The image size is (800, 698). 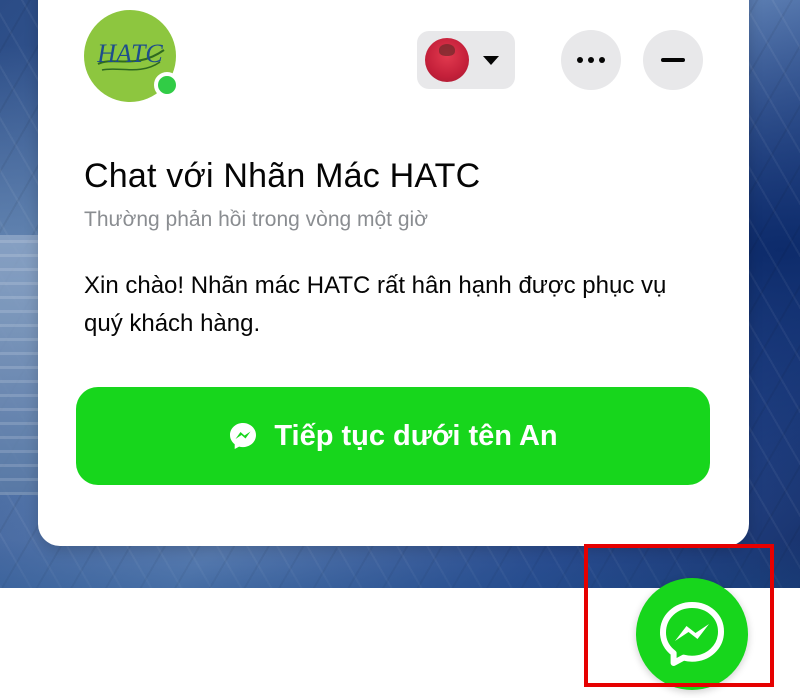 I want to click on page-avatar-wrapper: HATC, so click(x=132, y=56).